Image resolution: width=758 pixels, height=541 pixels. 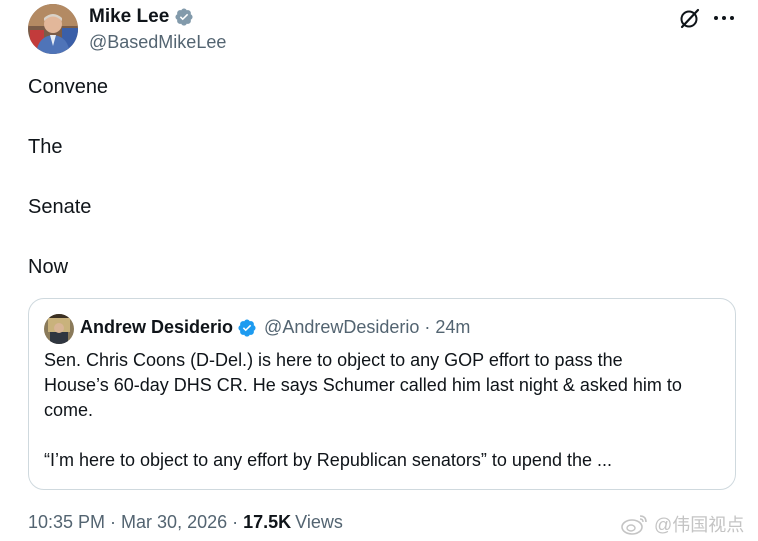 What do you see at coordinates (60, 207) in the screenshot?
I see `tweet-text-line: Senate` at bounding box center [60, 207].